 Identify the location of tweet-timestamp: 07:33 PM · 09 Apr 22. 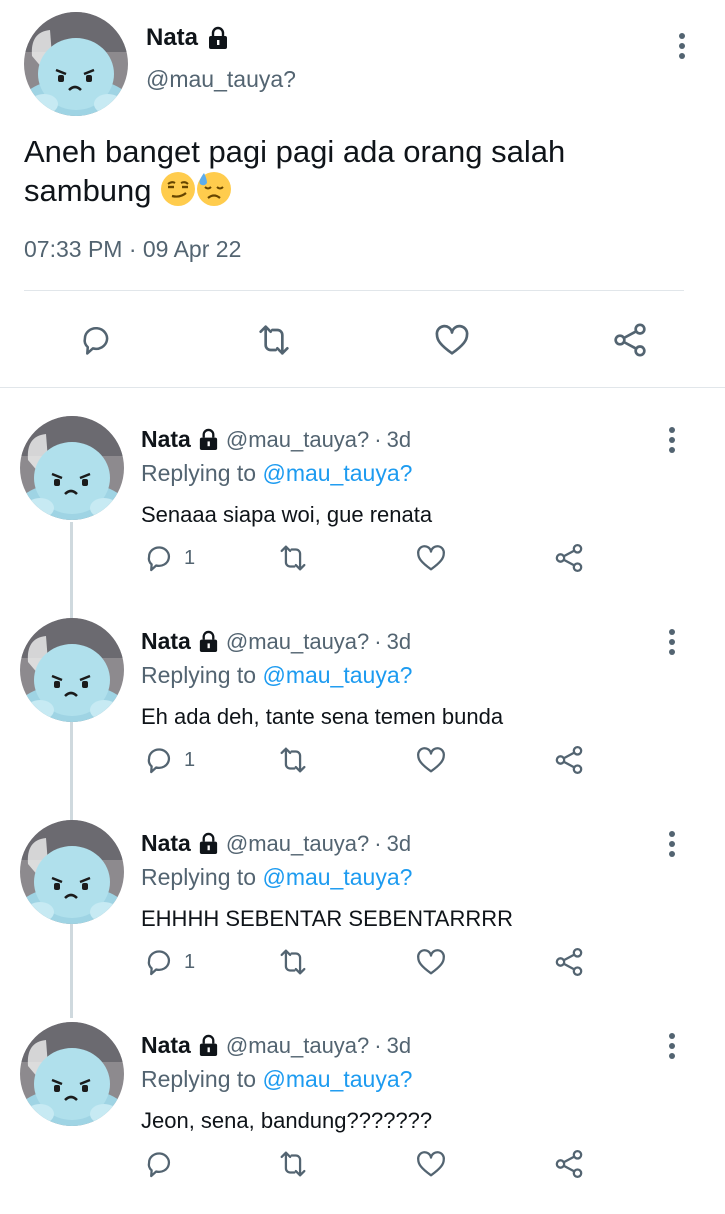
(132, 249).